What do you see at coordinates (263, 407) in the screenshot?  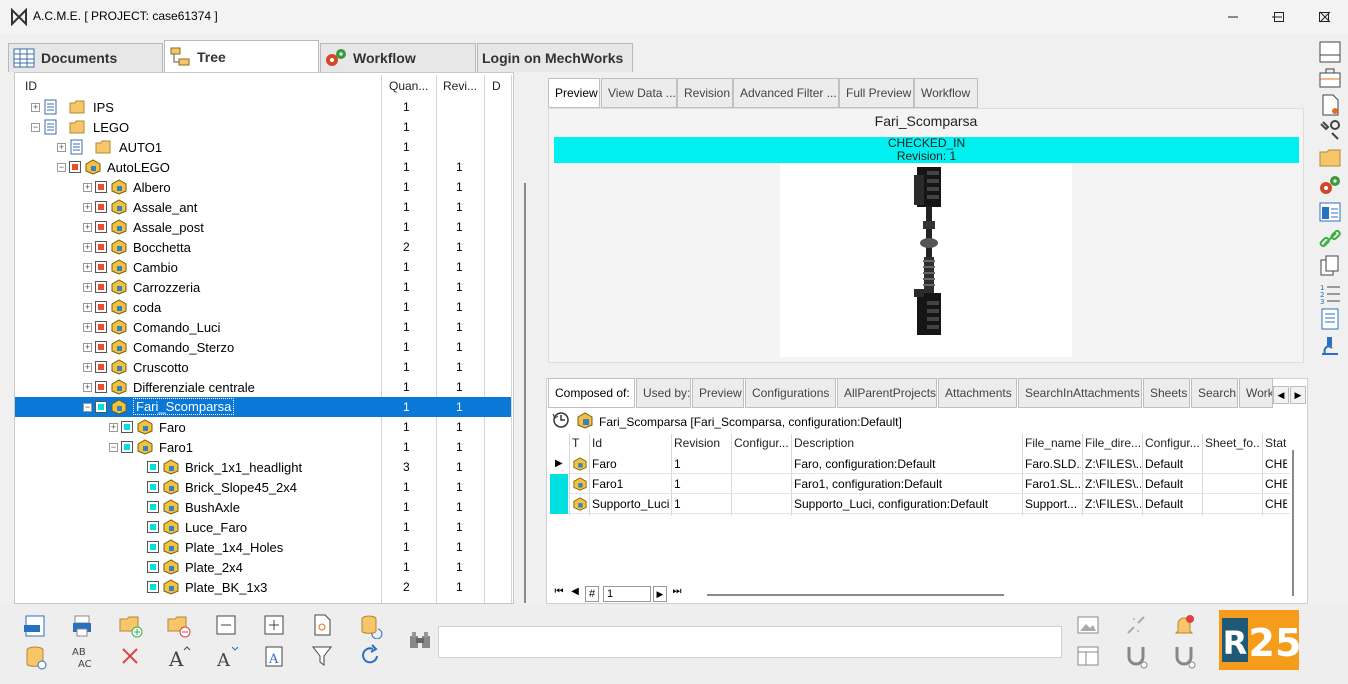 I see `tree-row: − Fari_Scomparsa 1 1` at bounding box center [263, 407].